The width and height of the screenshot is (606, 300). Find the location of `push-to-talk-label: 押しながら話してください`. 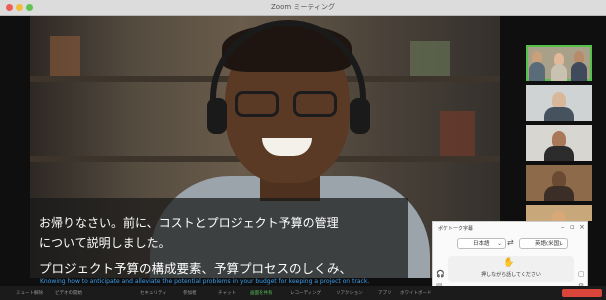

push-to-talk-label: 押しながら話してください is located at coordinates (511, 275).